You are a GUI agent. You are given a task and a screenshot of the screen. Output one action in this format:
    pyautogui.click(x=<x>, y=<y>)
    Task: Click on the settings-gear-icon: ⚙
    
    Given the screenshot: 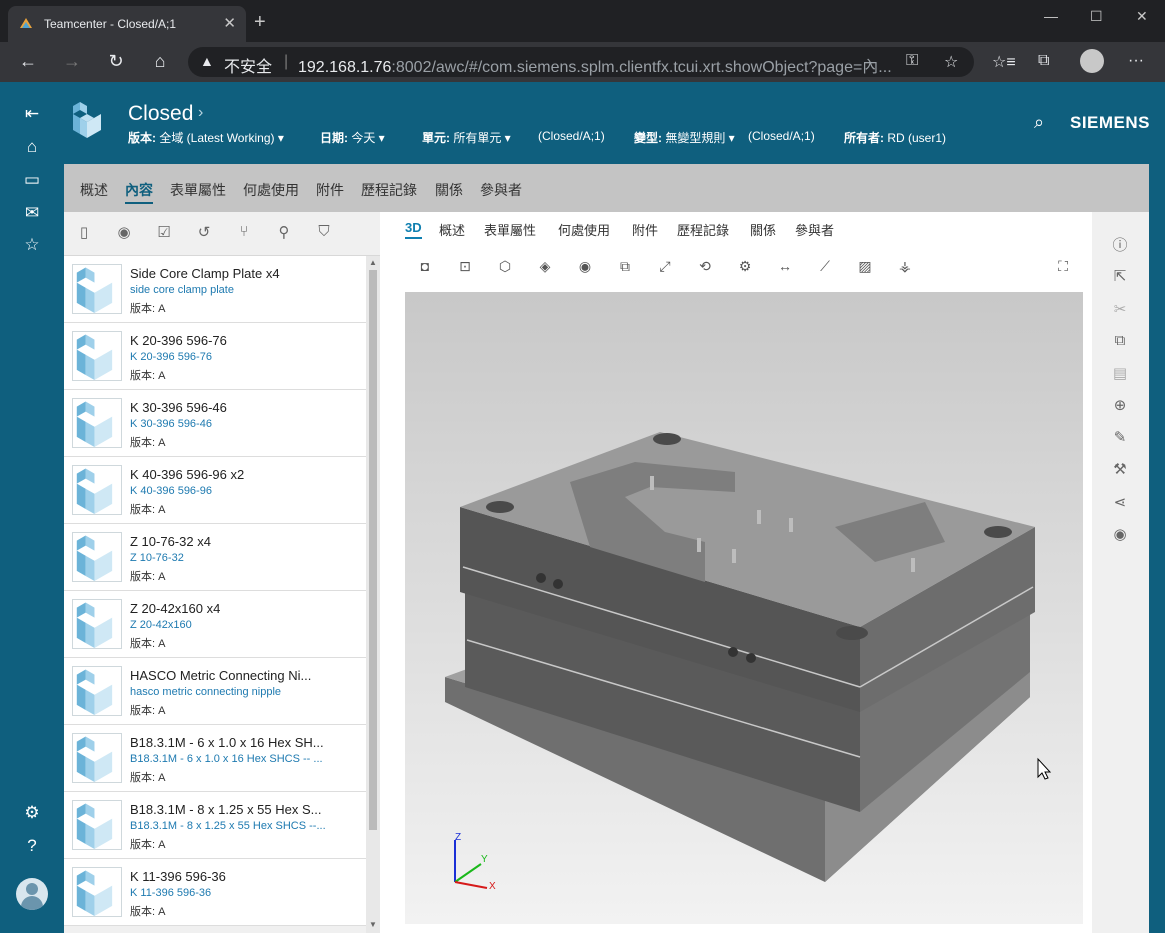 What is the action you would take?
    pyautogui.click(x=32, y=814)
    